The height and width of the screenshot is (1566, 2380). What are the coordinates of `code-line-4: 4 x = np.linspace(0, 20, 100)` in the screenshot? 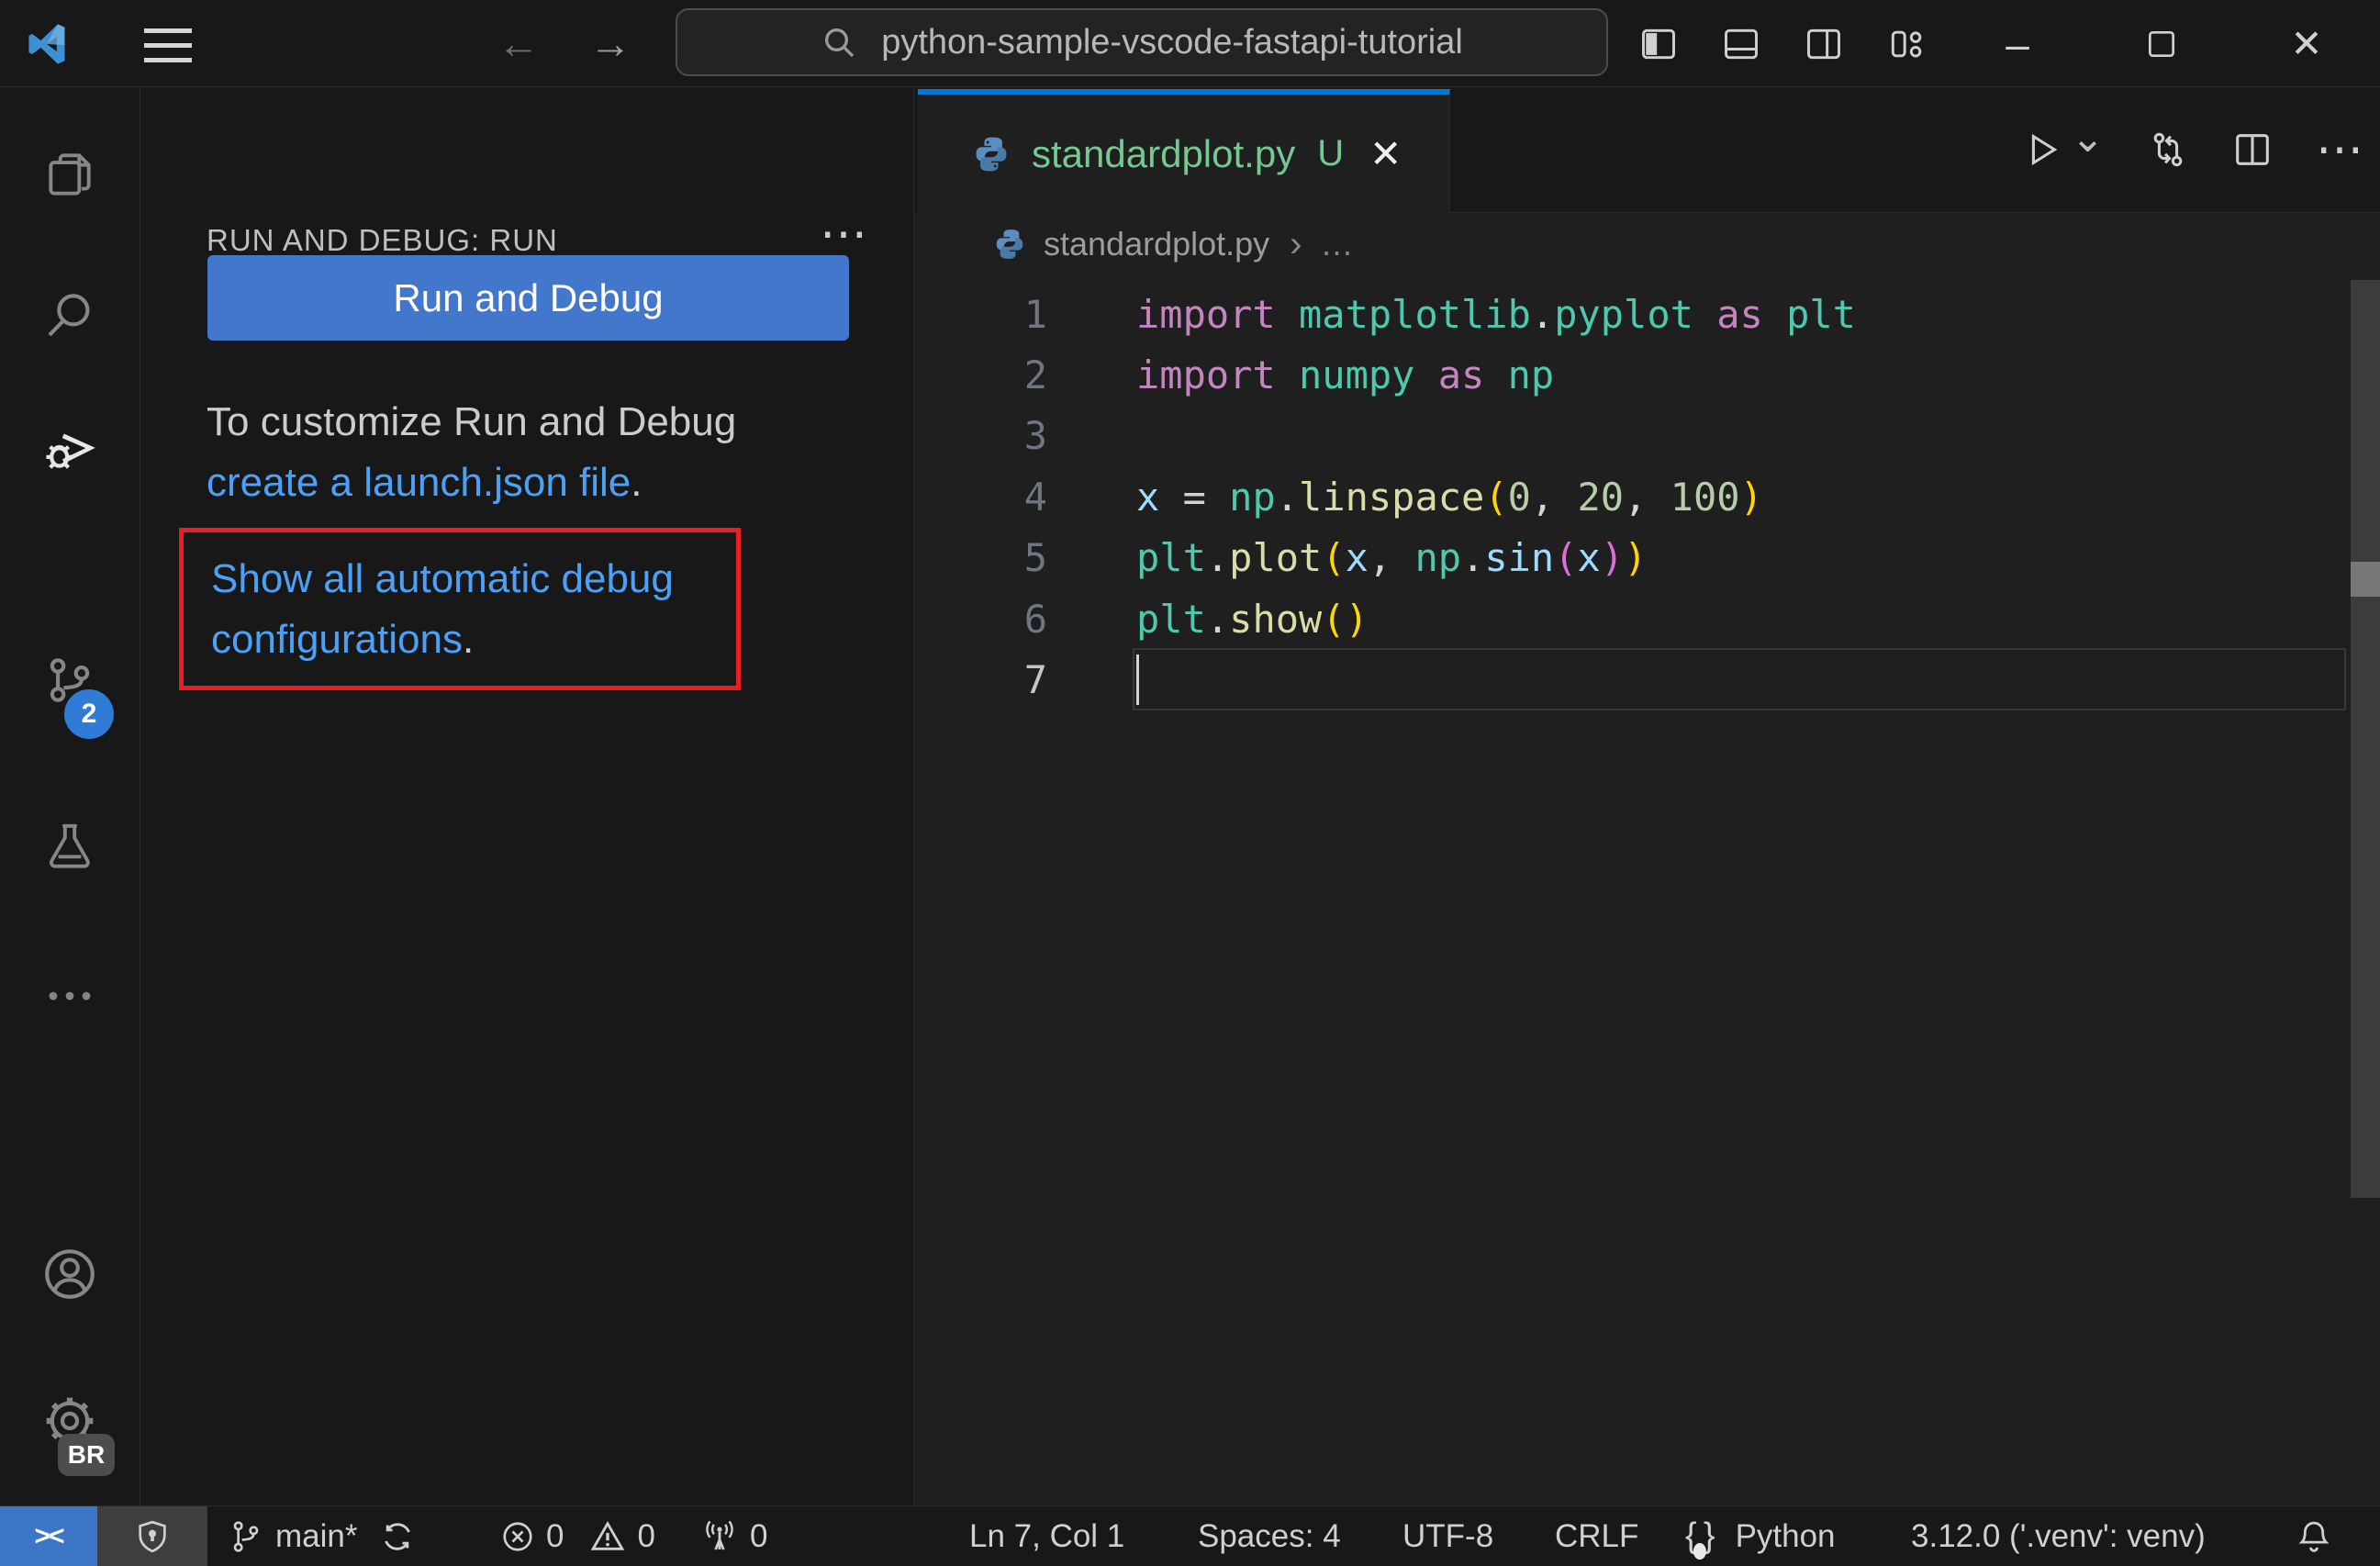 It's located at (1647, 497).